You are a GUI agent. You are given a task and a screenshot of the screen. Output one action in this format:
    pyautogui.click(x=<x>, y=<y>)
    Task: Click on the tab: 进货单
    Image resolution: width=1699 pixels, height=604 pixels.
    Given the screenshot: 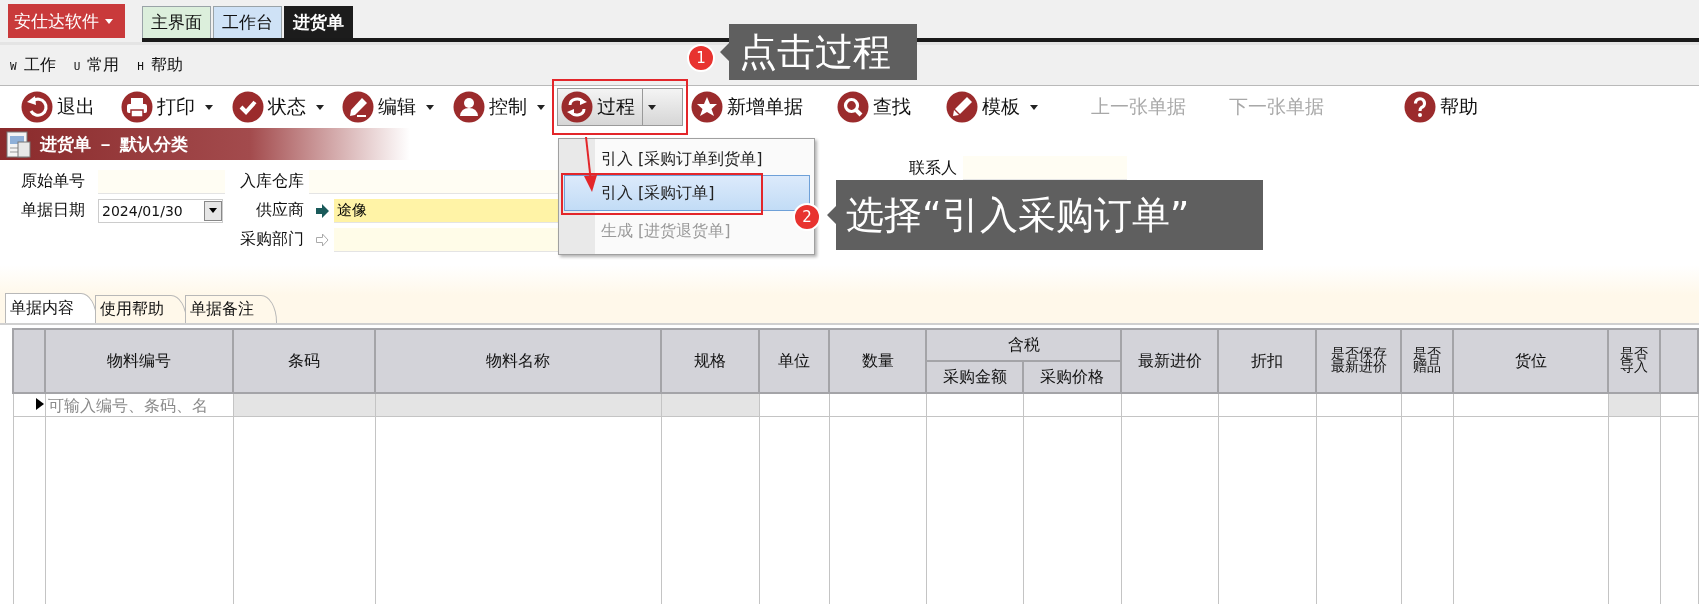 What is the action you would take?
    pyautogui.click(x=318, y=22)
    